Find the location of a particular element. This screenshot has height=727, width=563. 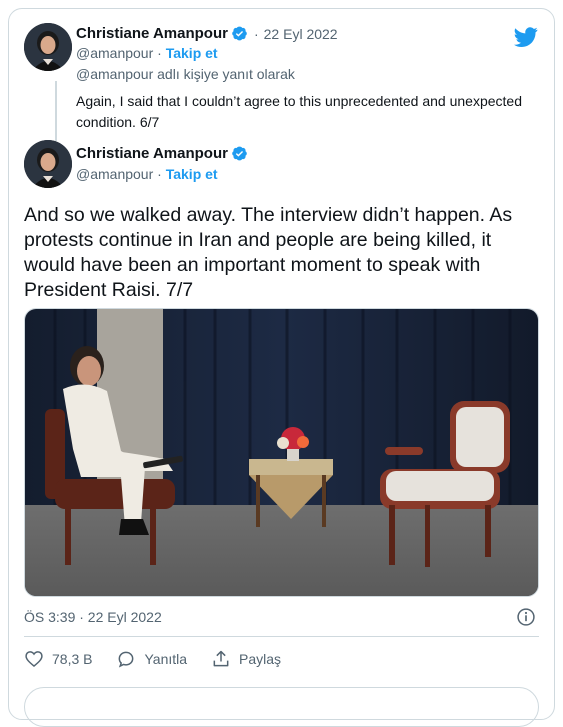

main-handle-row: @amanpour · Takip et is located at coordinates (147, 174).